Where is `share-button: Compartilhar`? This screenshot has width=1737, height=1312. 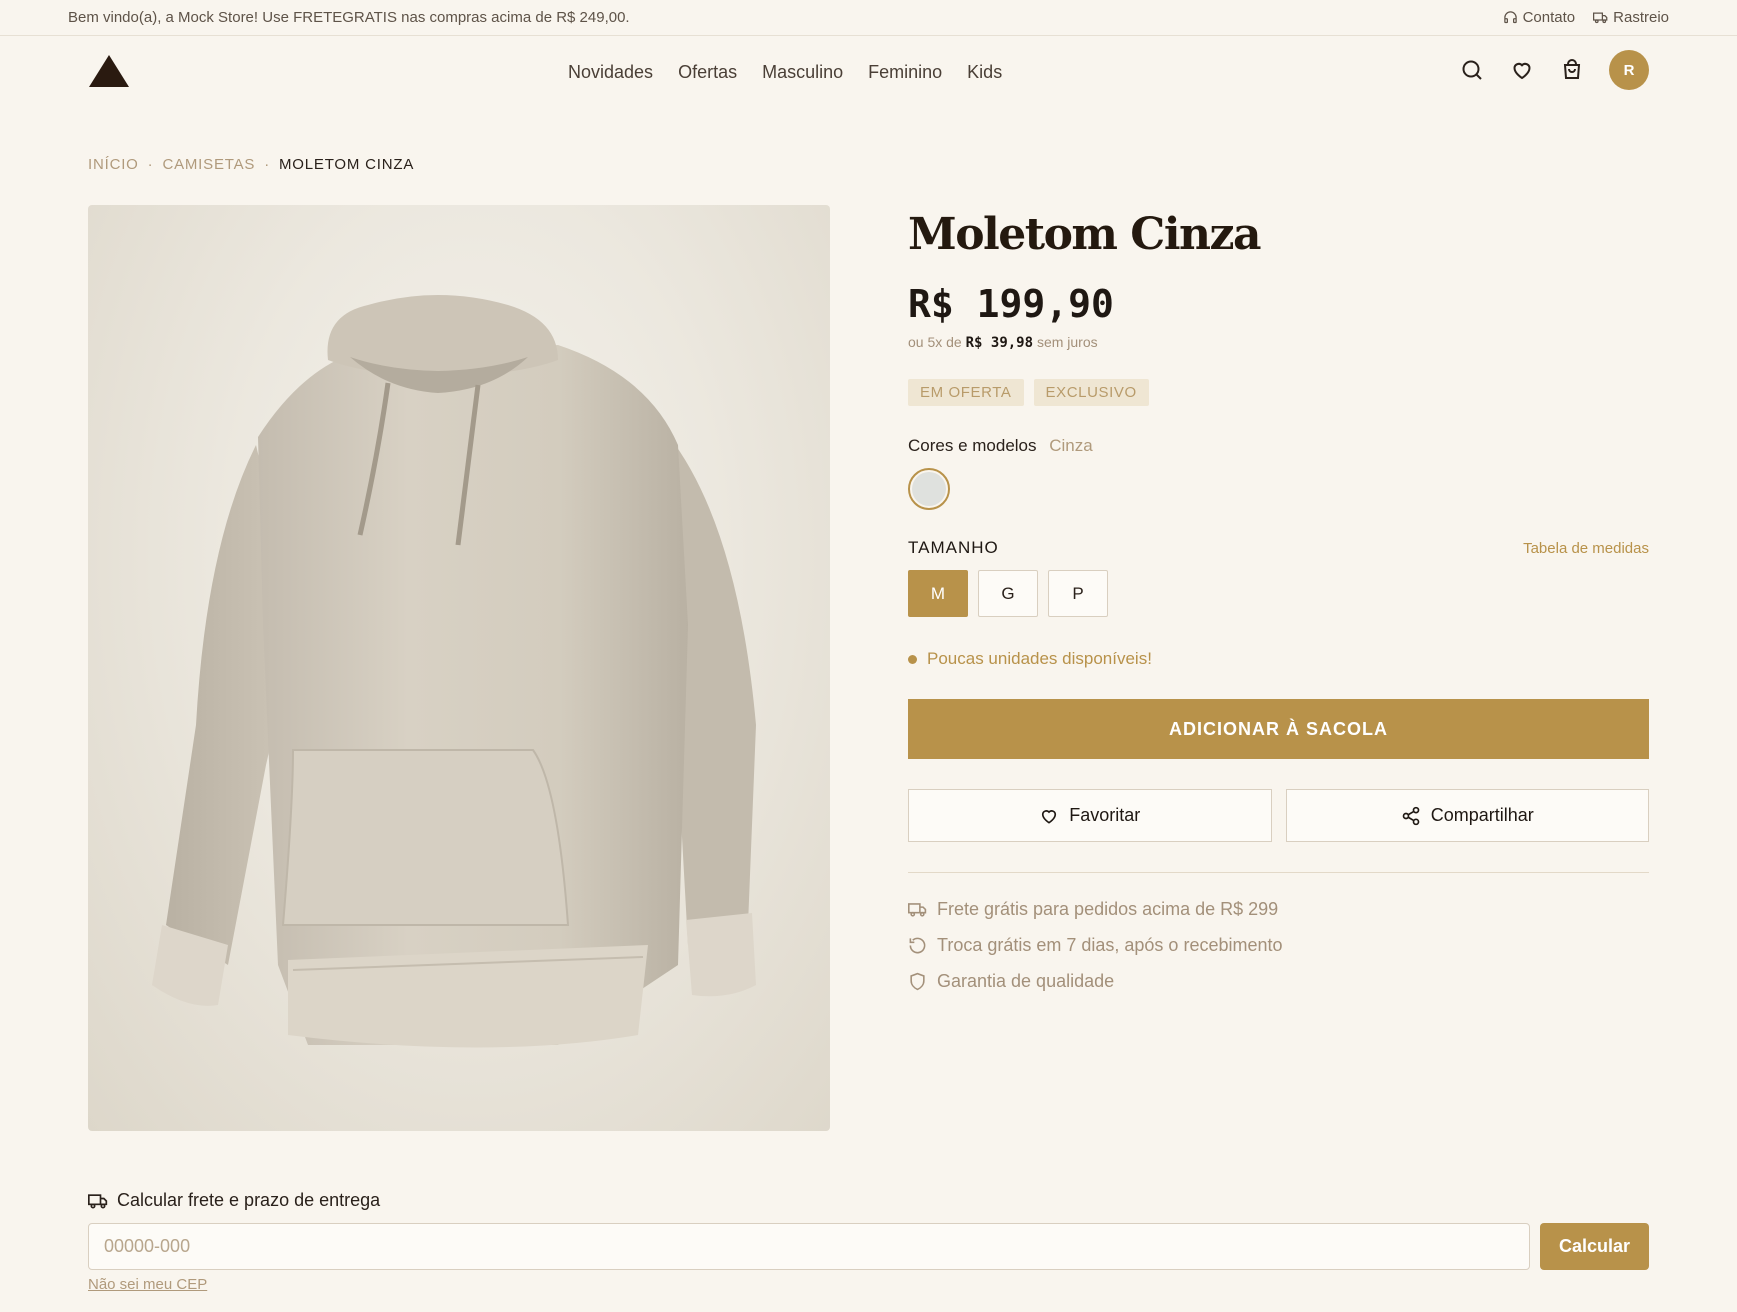
share-button: Compartilhar is located at coordinates (1467, 815).